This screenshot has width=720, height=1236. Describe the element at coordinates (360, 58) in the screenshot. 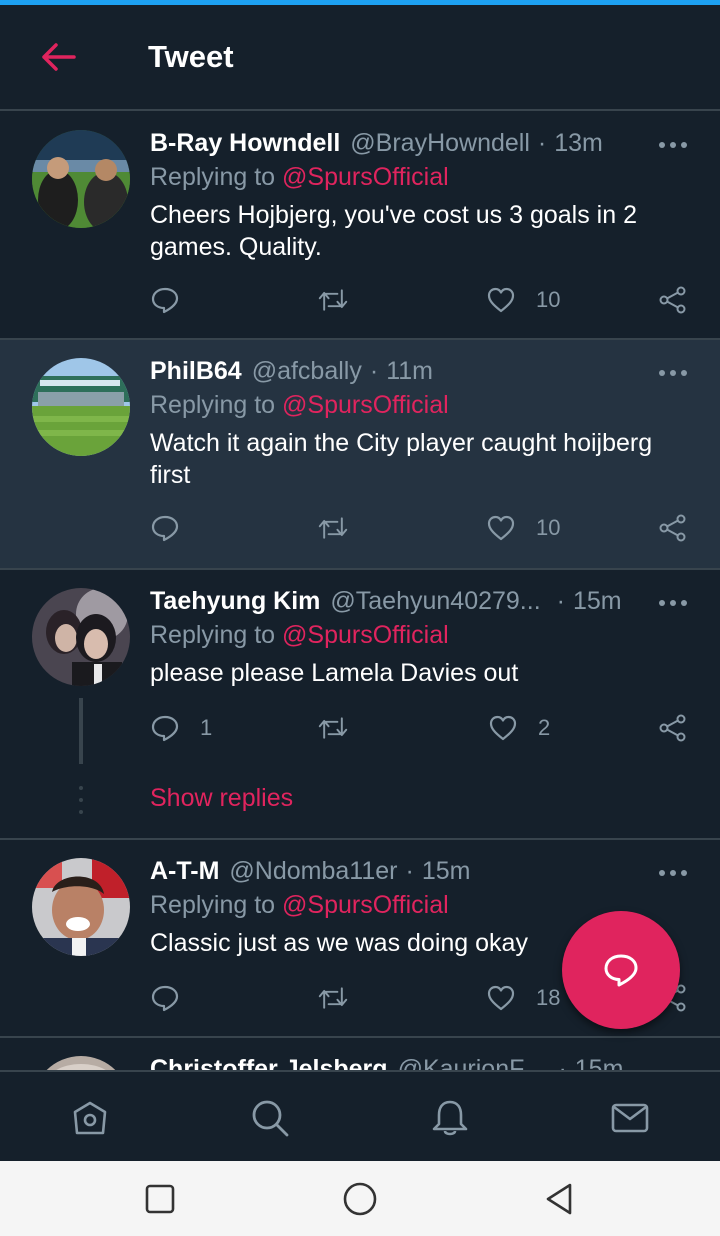

I see `top-bar: Tweet` at that location.